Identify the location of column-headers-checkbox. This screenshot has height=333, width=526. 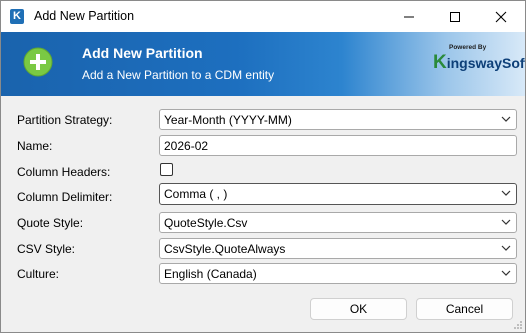
(166, 169).